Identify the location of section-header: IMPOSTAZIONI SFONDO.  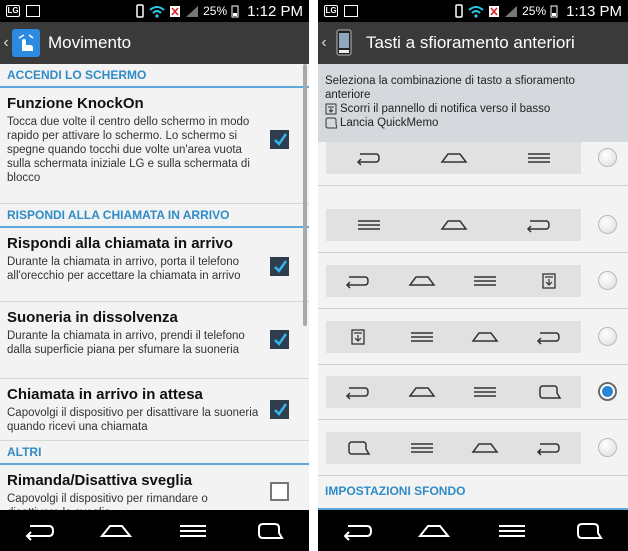
(473, 494).